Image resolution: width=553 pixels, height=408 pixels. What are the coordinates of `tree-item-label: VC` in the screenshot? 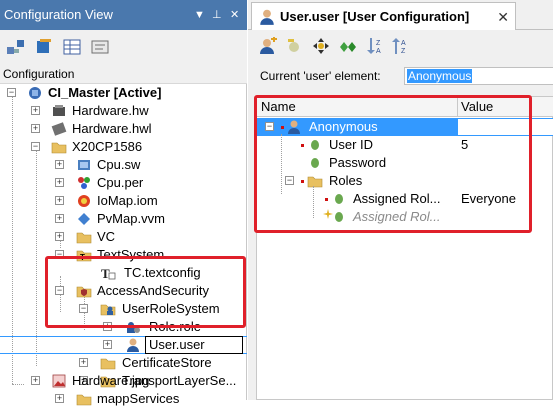 It's located at (106, 236).